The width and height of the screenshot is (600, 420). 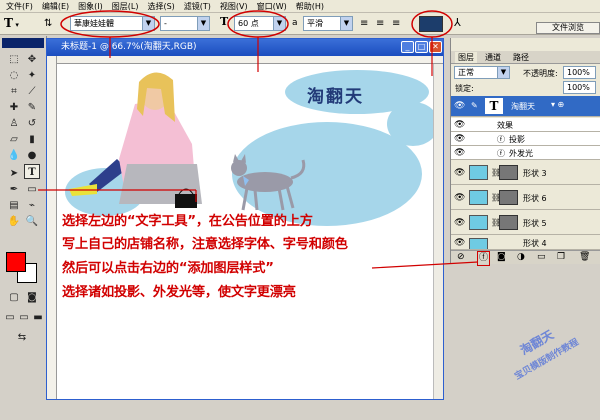 What do you see at coordinates (205, 244) in the screenshot?
I see `instruction-line-2: 写上自己的店铺名称，注意选择字体、字号和颜色` at bounding box center [205, 244].